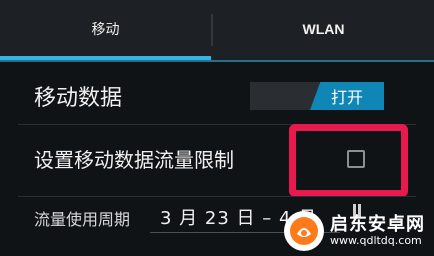  I want to click on mobile-data-toggle: 打开, so click(317, 96).